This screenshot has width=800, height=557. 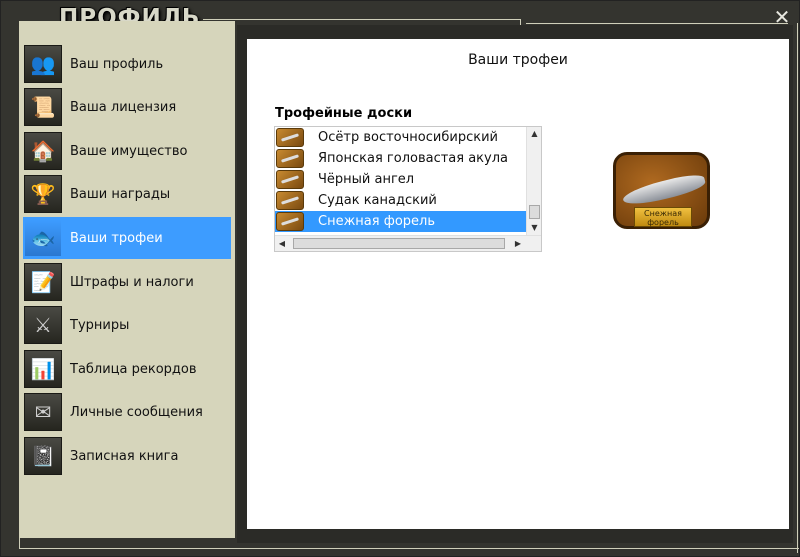 I want to click on document-edit-icon: 📝, so click(x=43, y=282).